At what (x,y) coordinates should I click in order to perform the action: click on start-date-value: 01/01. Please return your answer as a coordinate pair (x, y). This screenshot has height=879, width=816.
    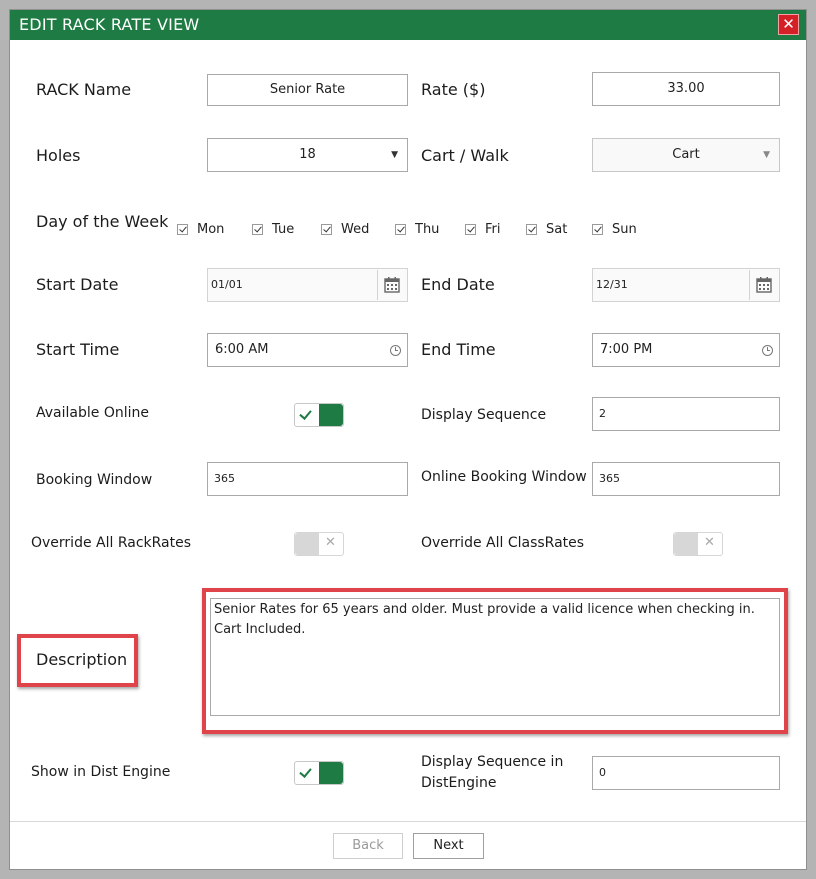
    Looking at the image, I should click on (227, 284).